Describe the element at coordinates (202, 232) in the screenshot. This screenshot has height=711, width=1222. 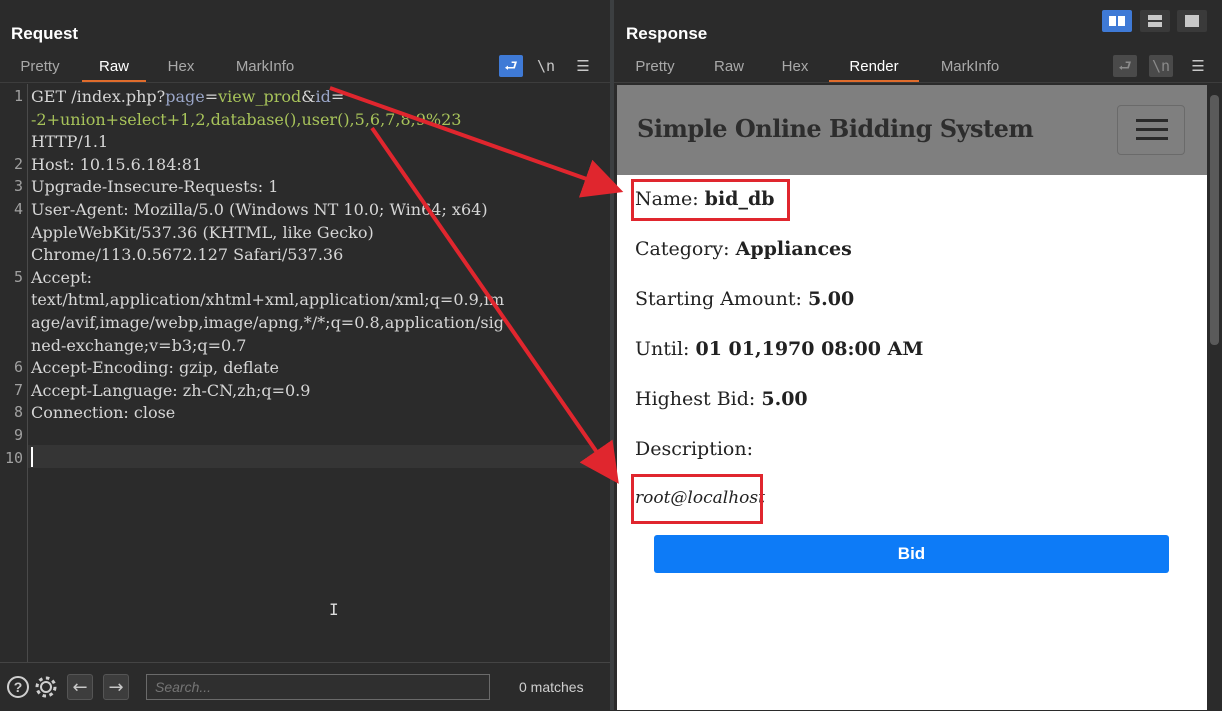
I see `code-line: AppleWebKit/537.36 (KHTML, like Gecko)` at that location.